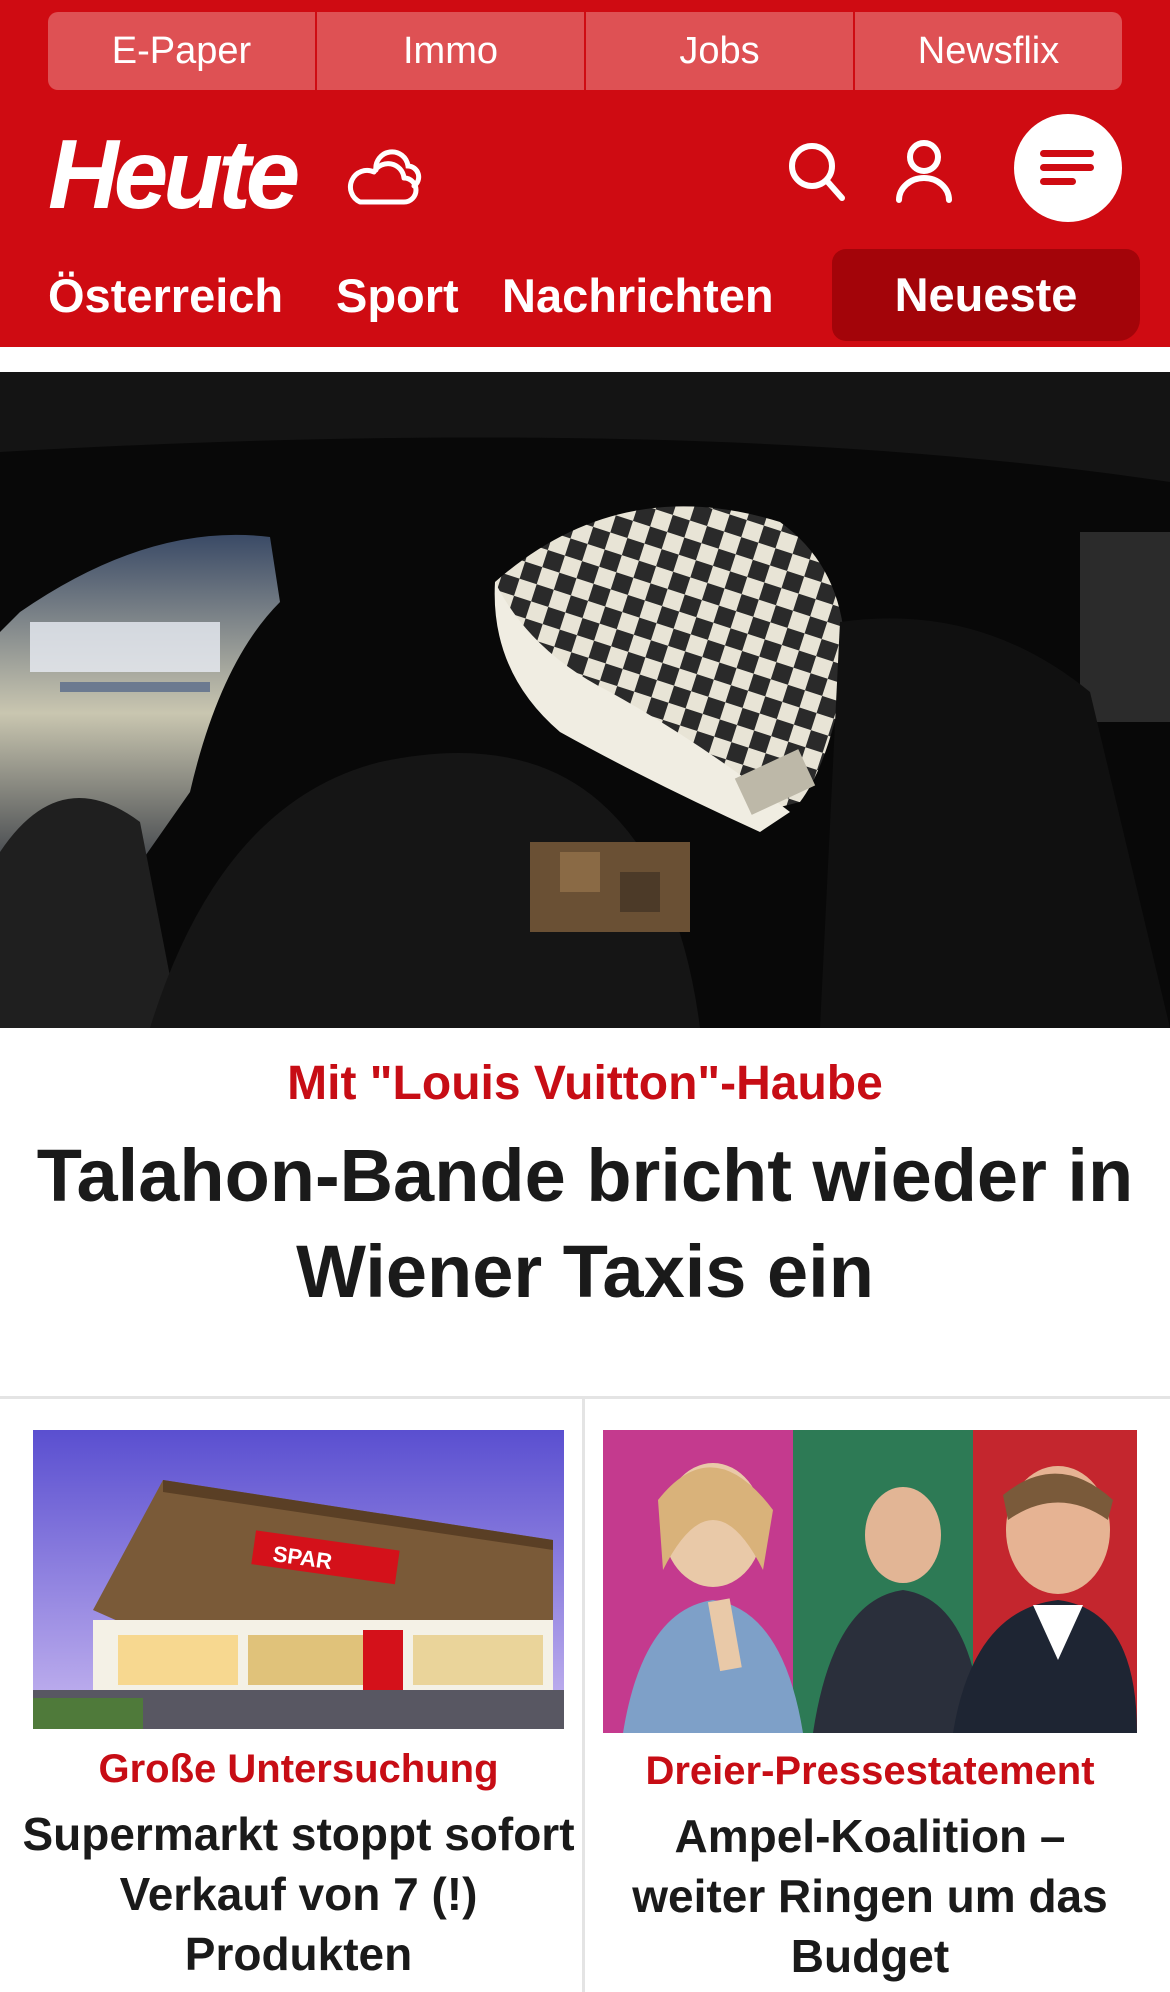  I want to click on top-links-bar: E-Paper Immo Jobs Newsflix, so click(585, 51).